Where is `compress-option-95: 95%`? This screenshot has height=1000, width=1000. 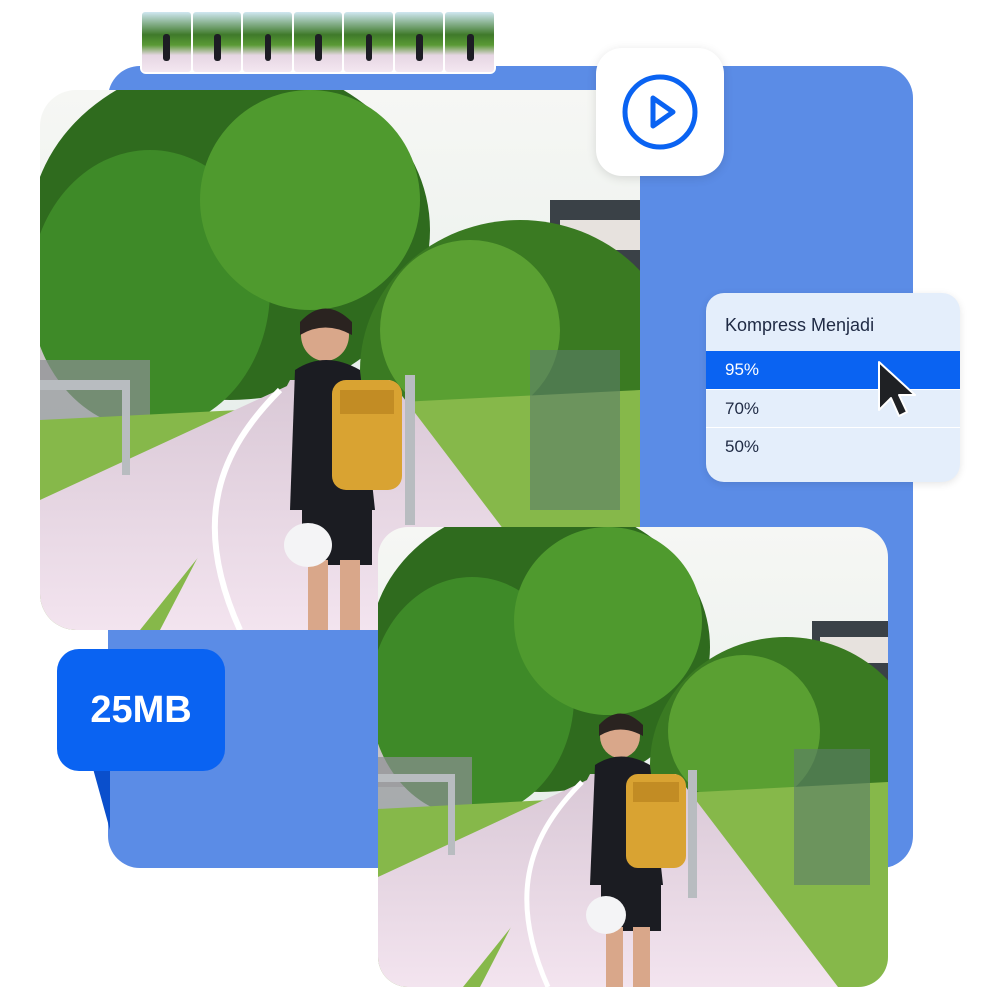
compress-option-95: 95% is located at coordinates (833, 370).